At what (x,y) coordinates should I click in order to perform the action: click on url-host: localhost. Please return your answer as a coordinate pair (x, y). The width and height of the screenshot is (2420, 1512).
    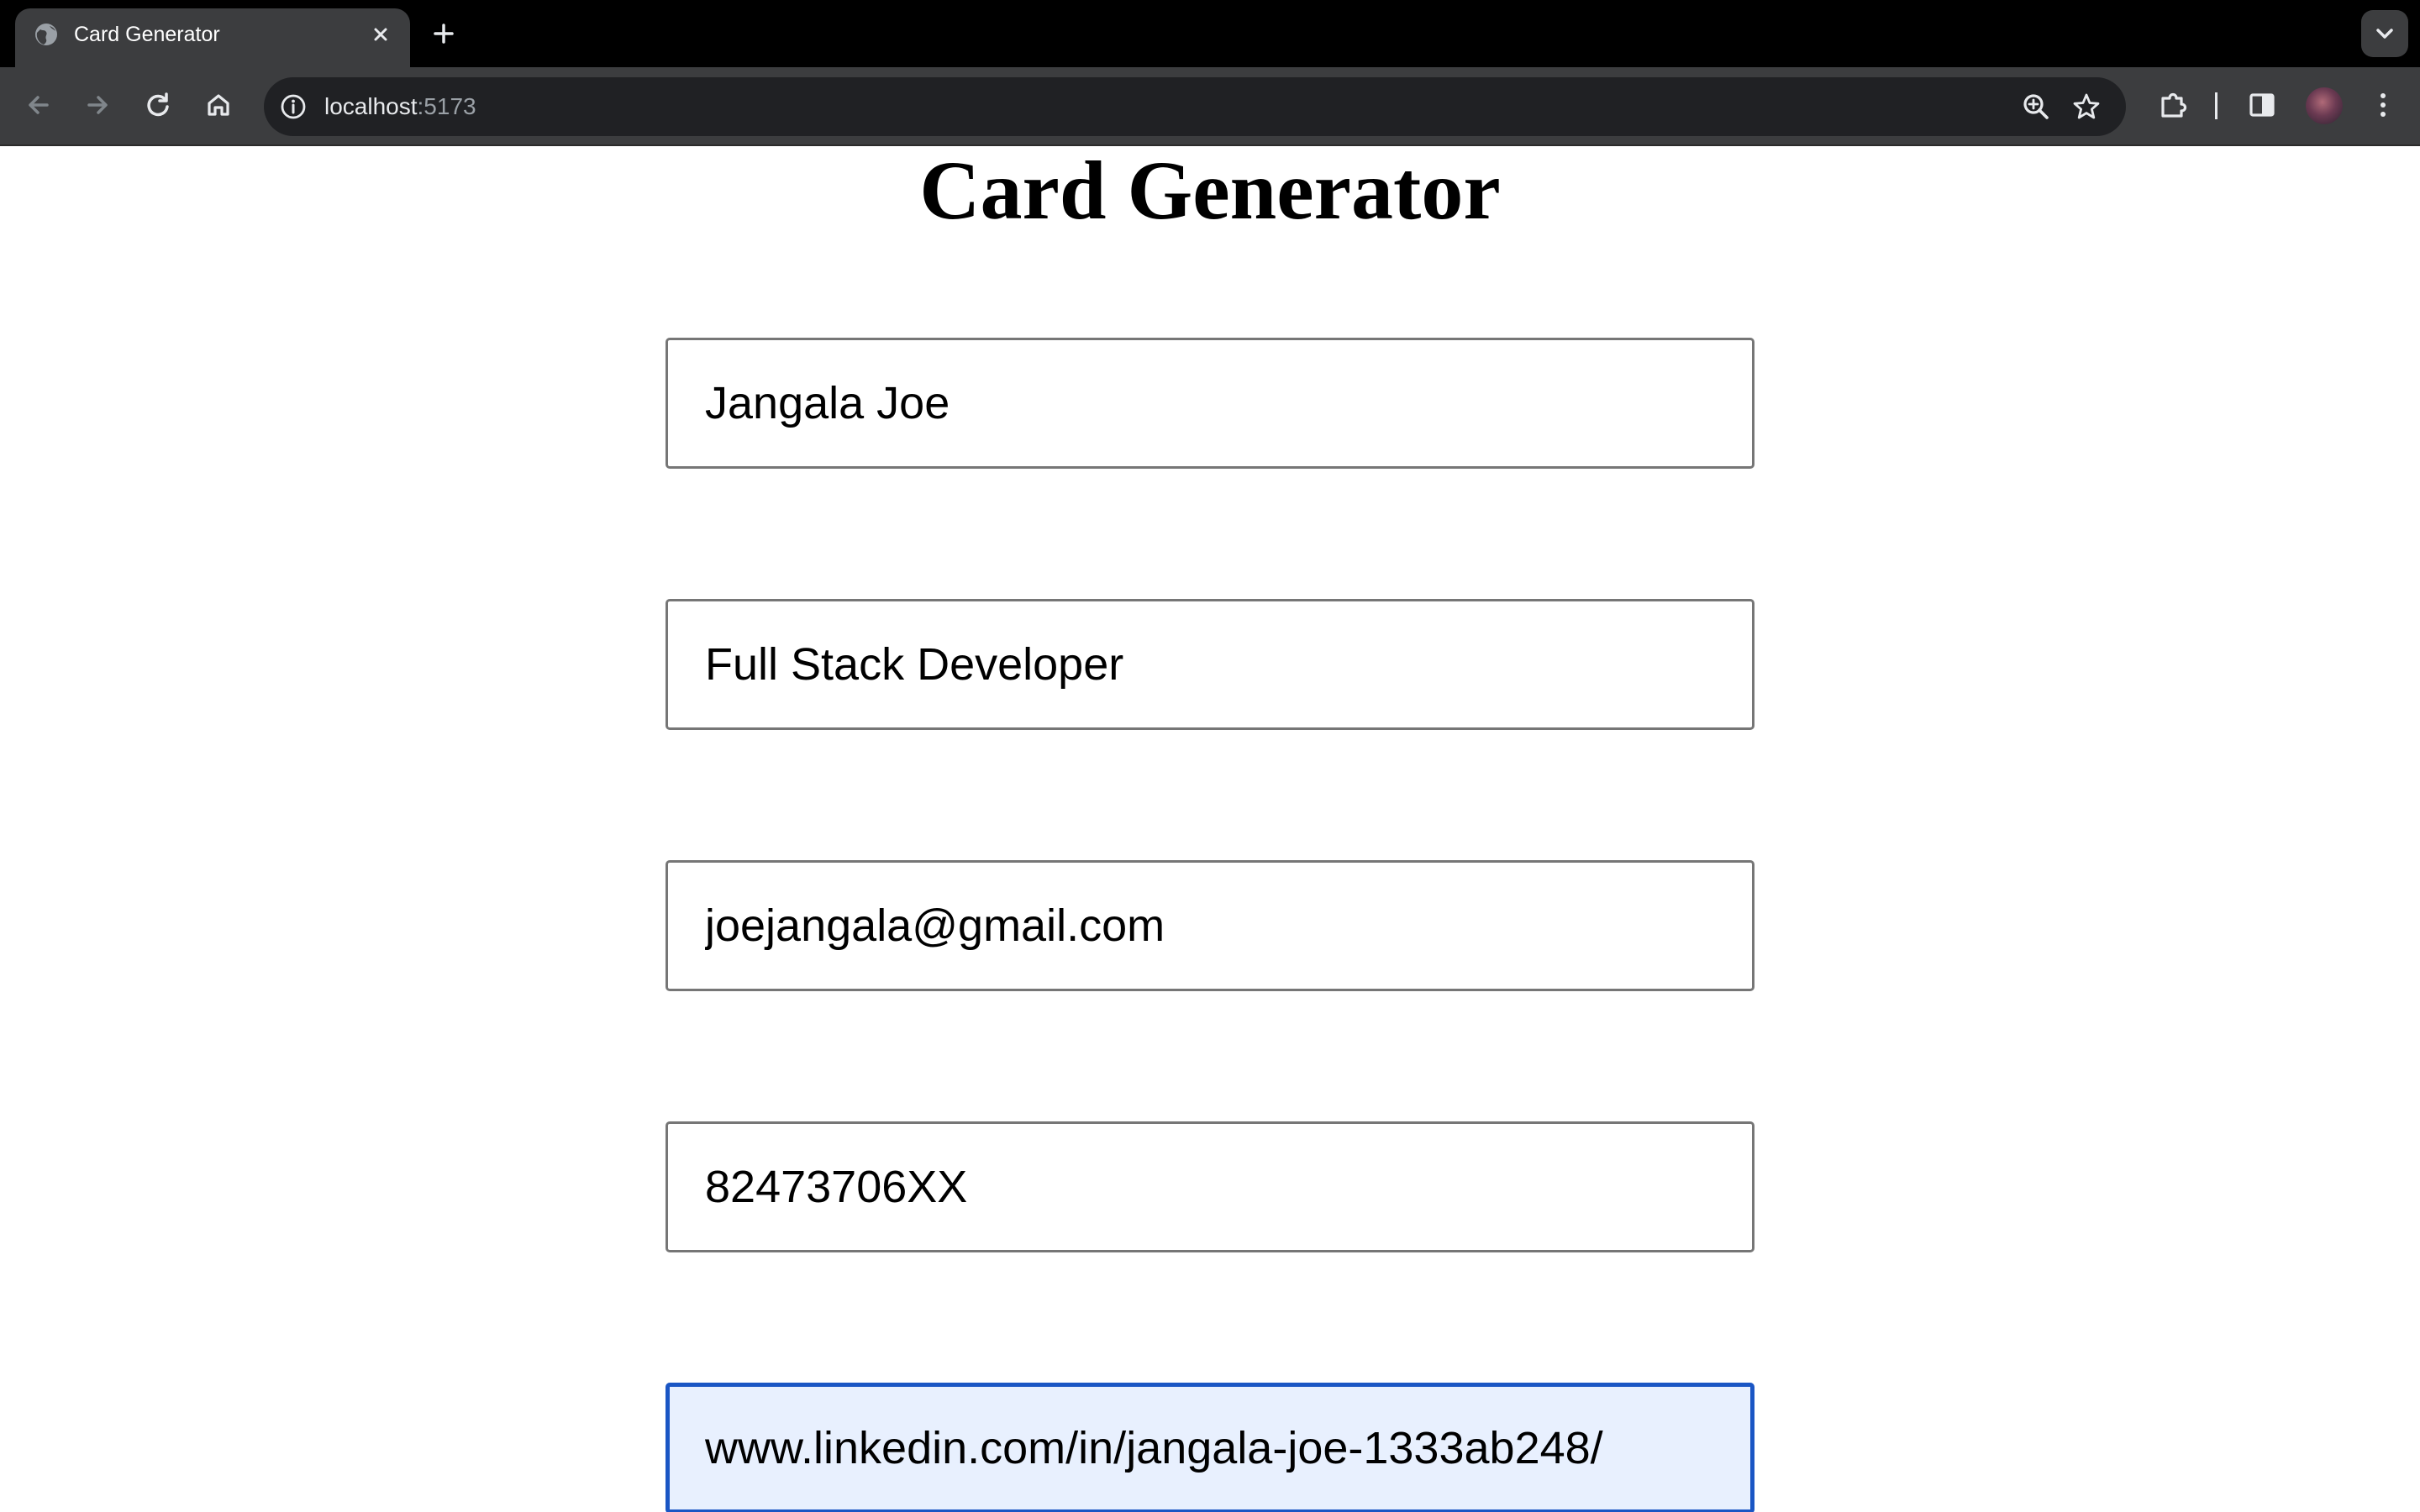
    Looking at the image, I should click on (371, 106).